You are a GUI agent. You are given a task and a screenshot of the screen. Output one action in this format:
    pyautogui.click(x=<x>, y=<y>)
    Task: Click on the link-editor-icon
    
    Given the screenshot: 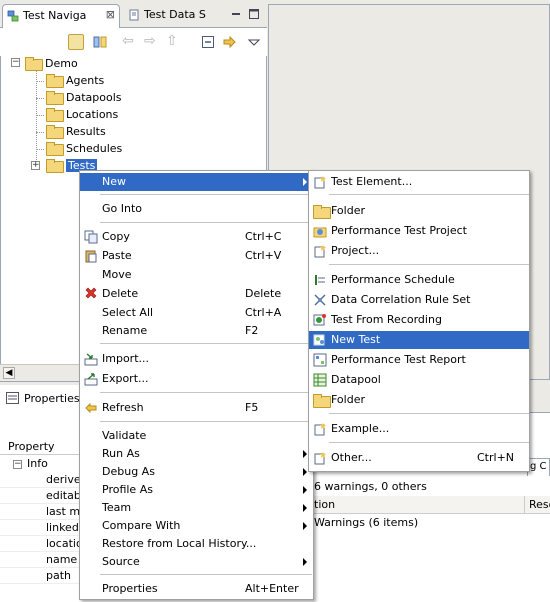 What is the action you would take?
    pyautogui.click(x=100, y=42)
    